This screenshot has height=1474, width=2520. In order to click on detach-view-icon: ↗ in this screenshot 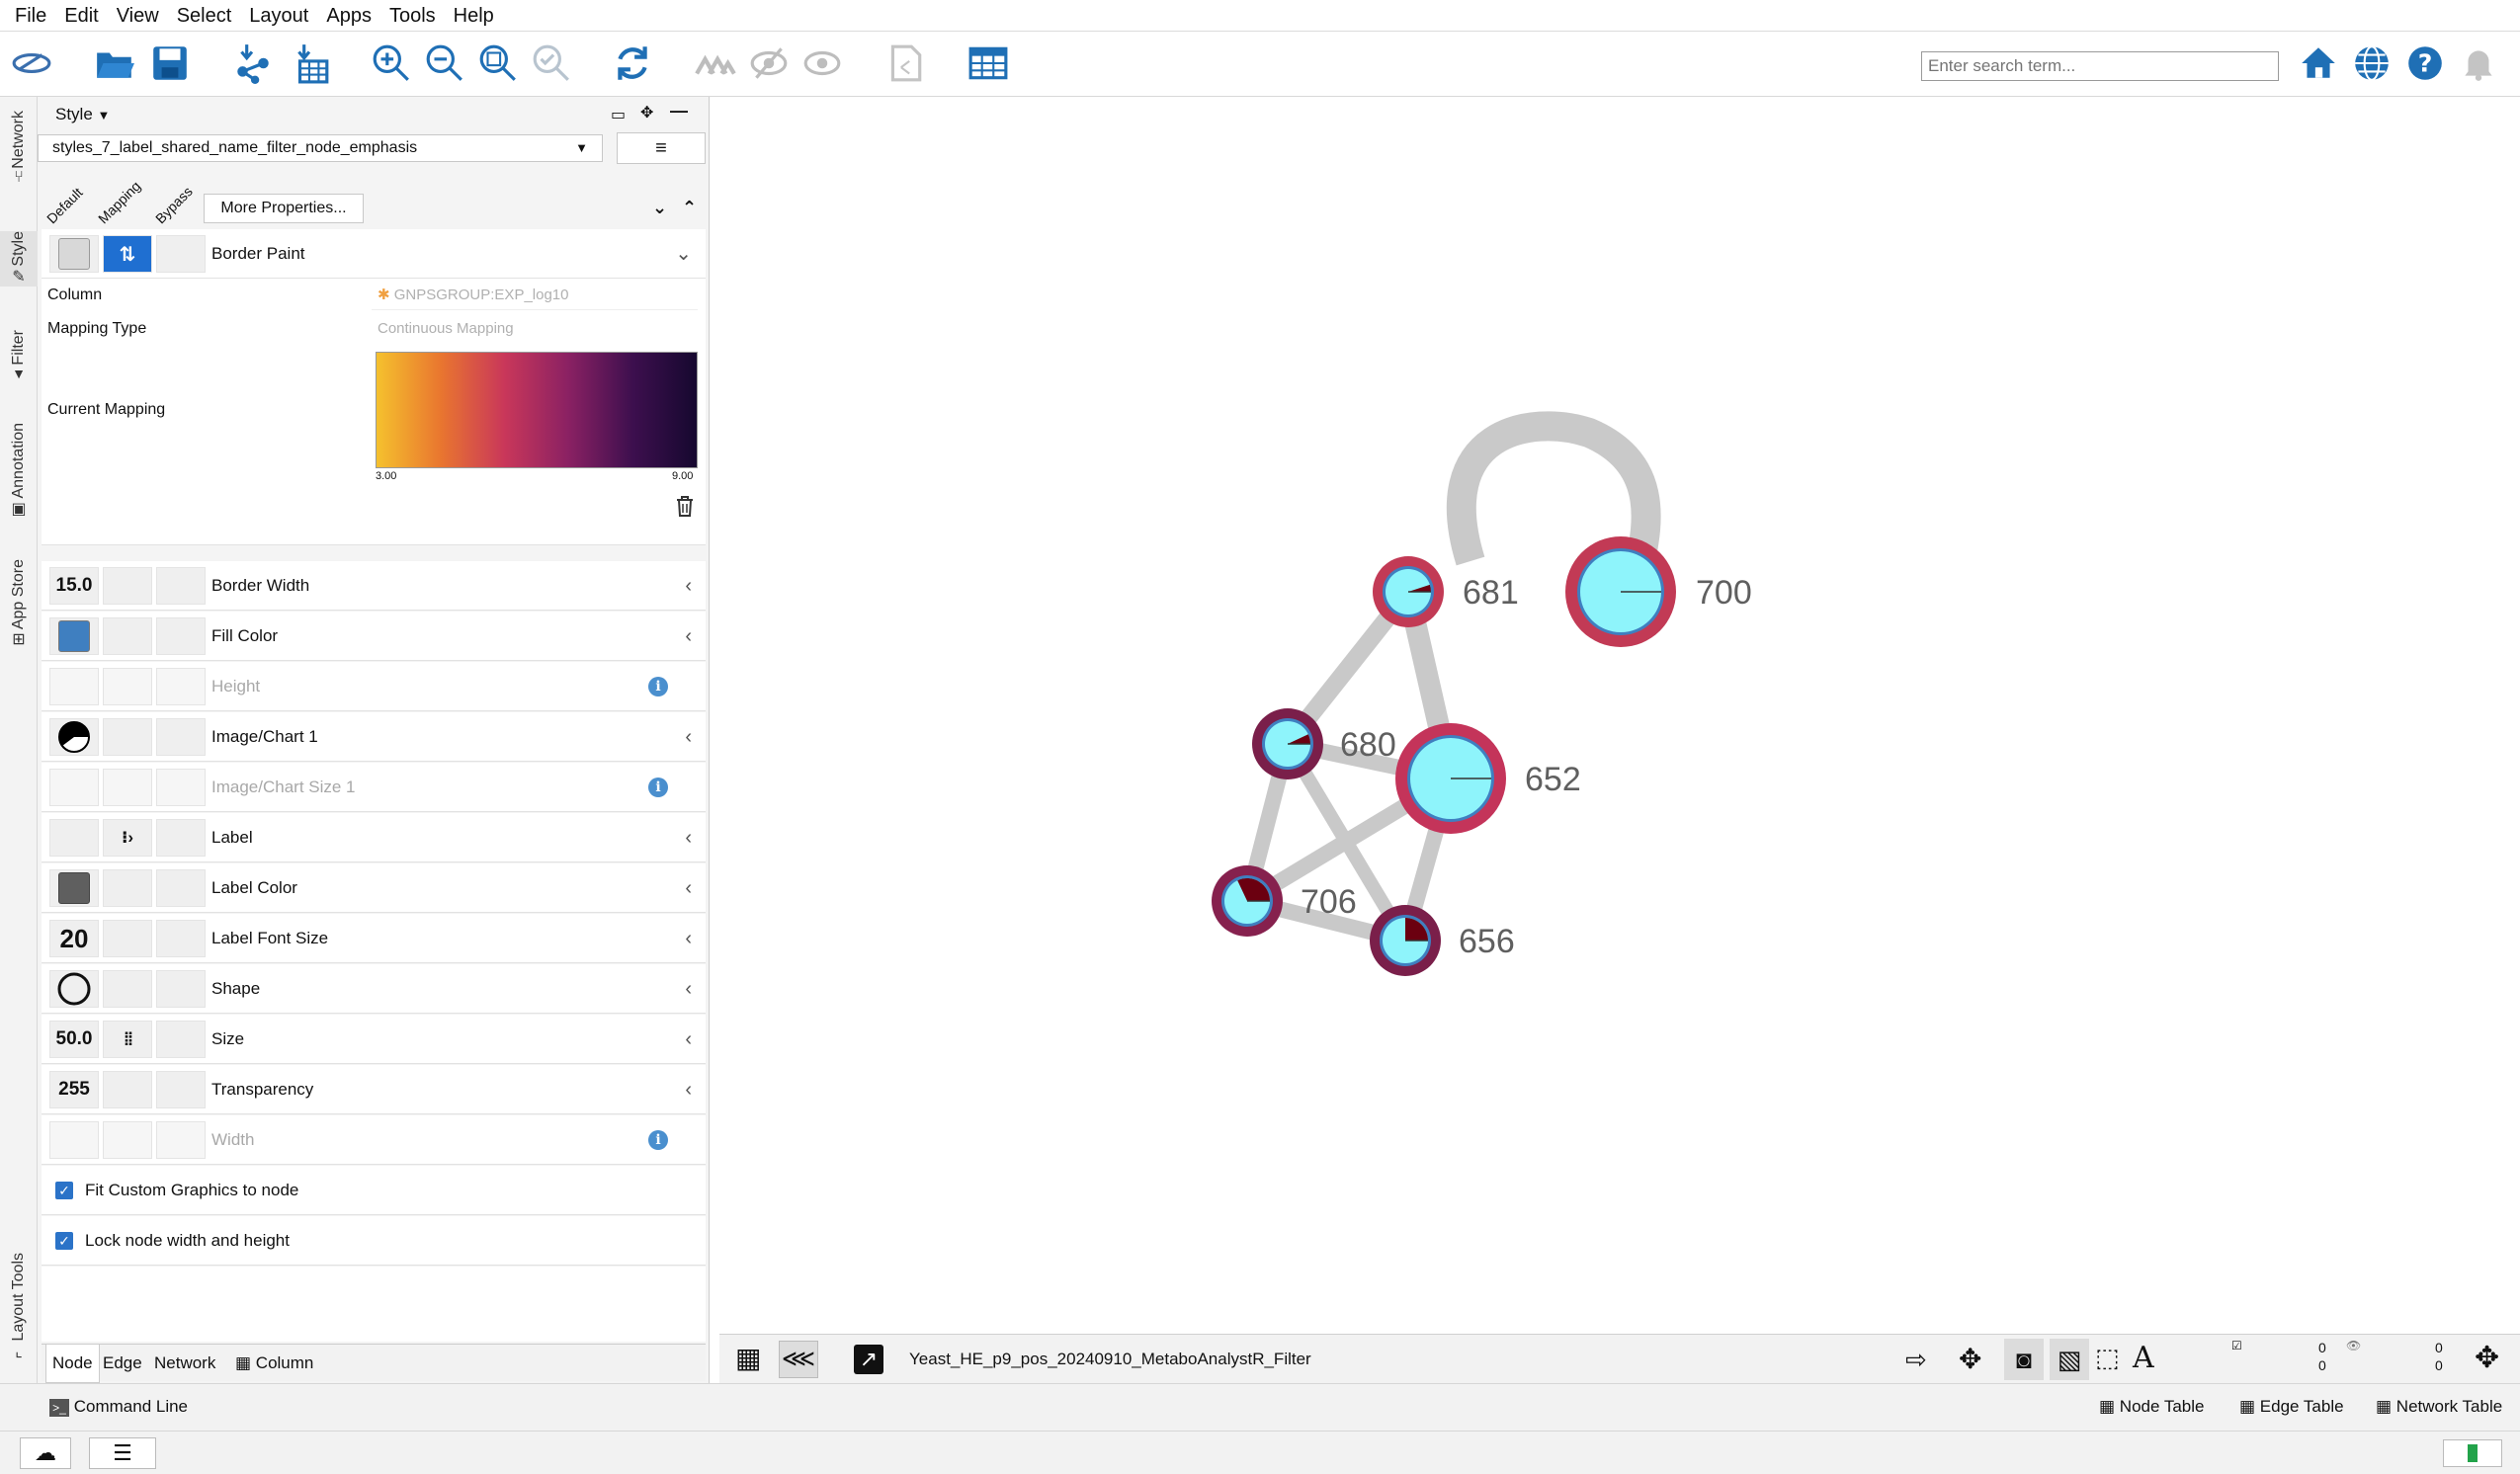, I will do `click(868, 1359)`.